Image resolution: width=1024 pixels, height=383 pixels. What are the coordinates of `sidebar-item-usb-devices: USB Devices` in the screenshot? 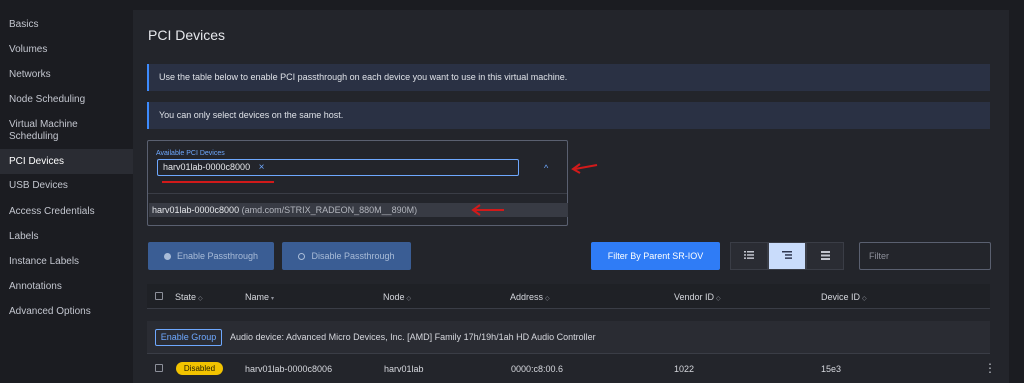 It's located at (66, 186).